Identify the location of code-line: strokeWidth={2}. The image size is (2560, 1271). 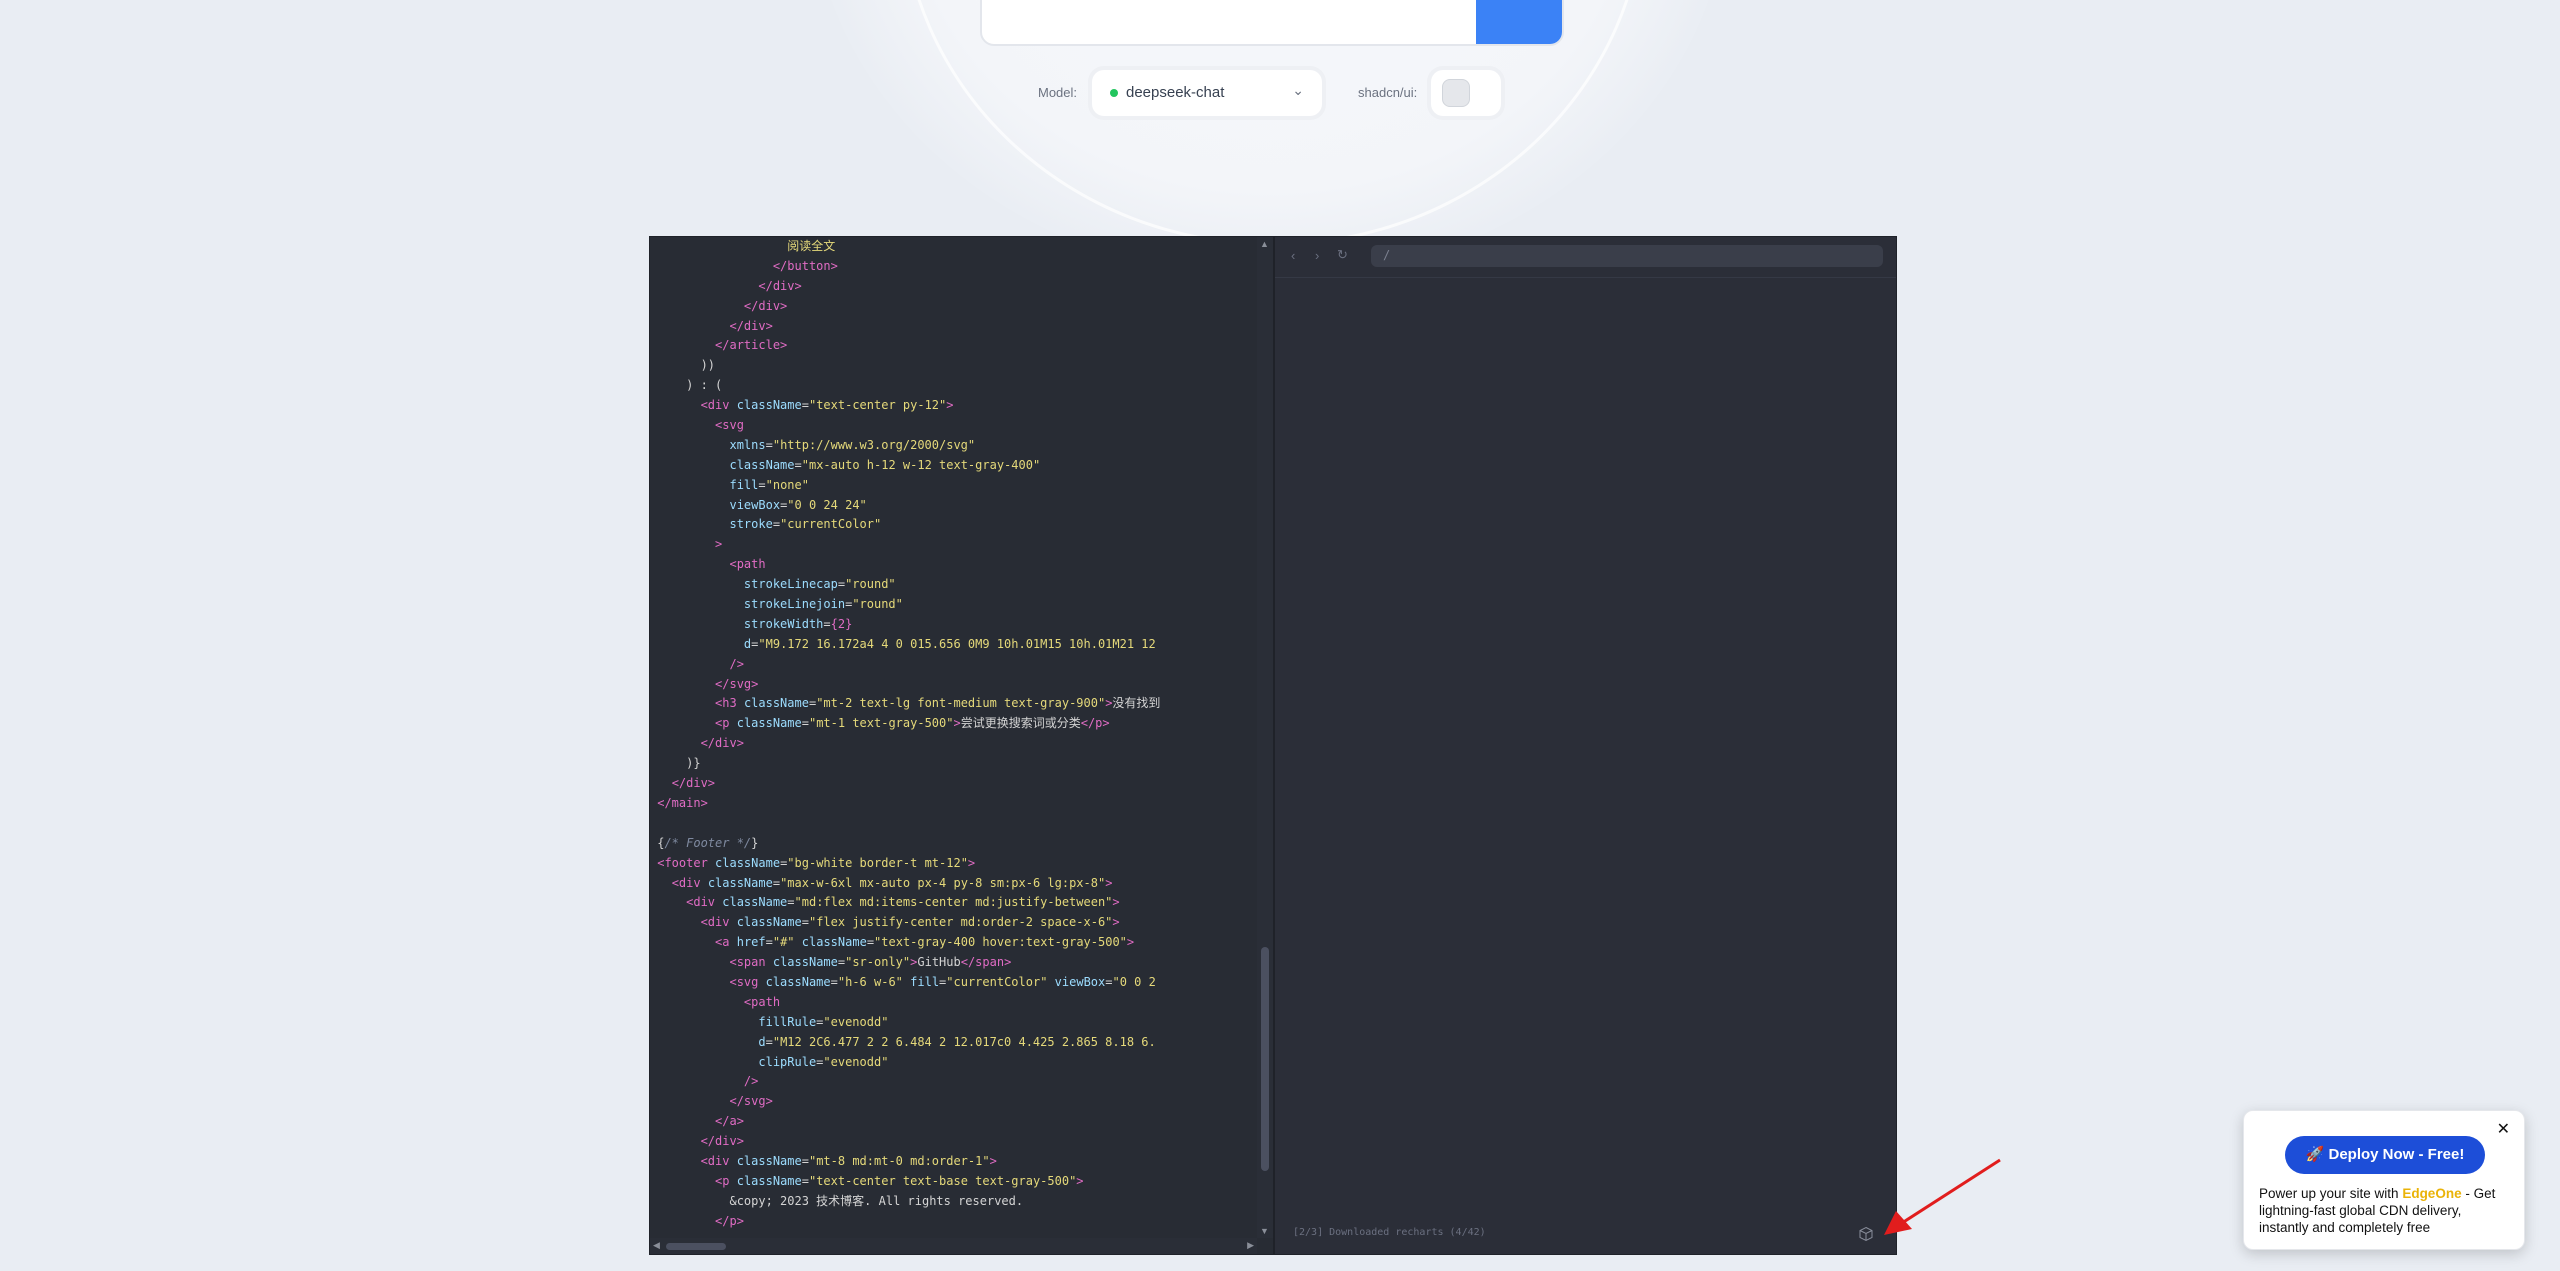
(953, 625).